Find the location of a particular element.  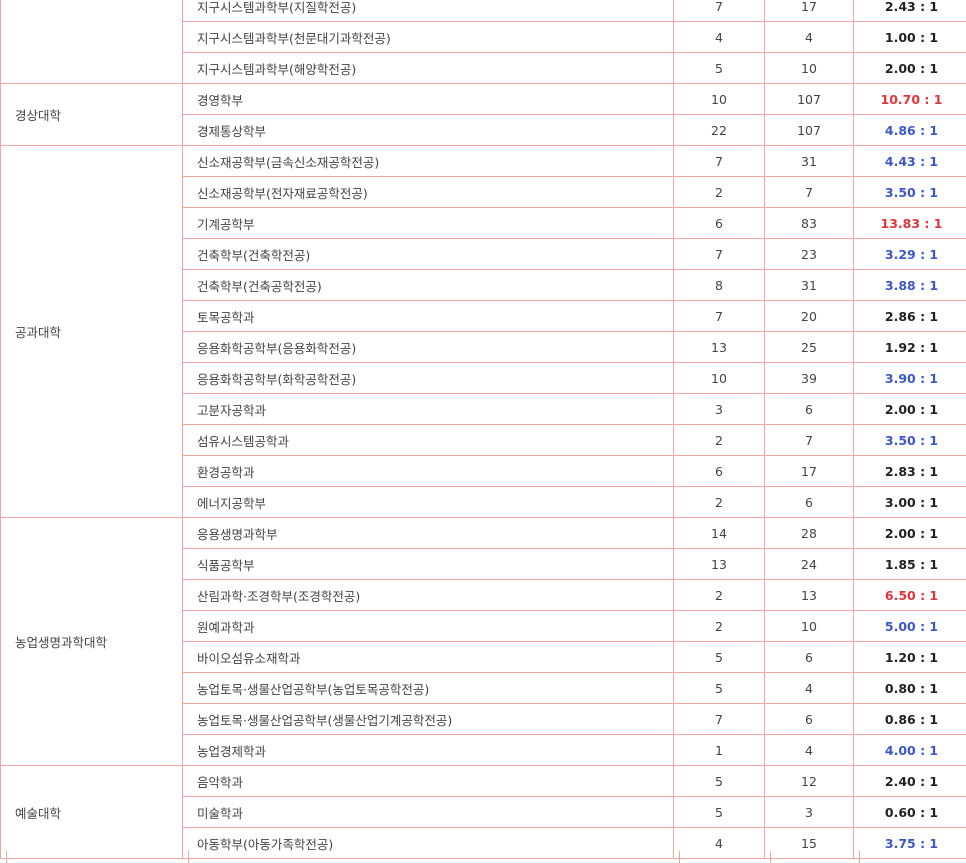

applicants-cell: 39 is located at coordinates (809, 378).